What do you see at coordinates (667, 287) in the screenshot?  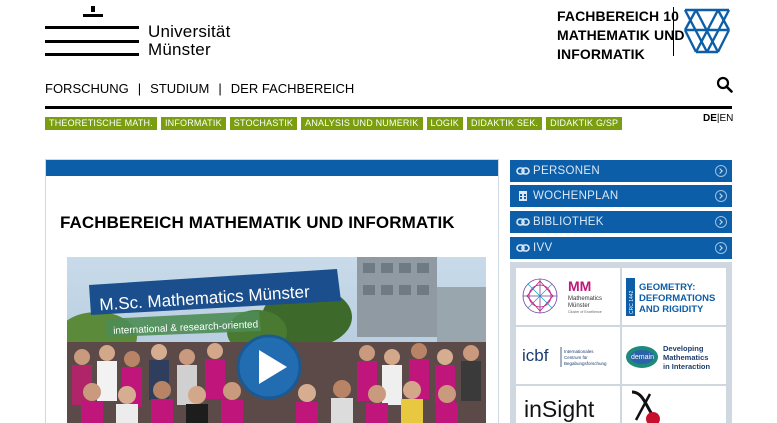 I see `geometry-line1: GEOMETRY:` at bounding box center [667, 287].